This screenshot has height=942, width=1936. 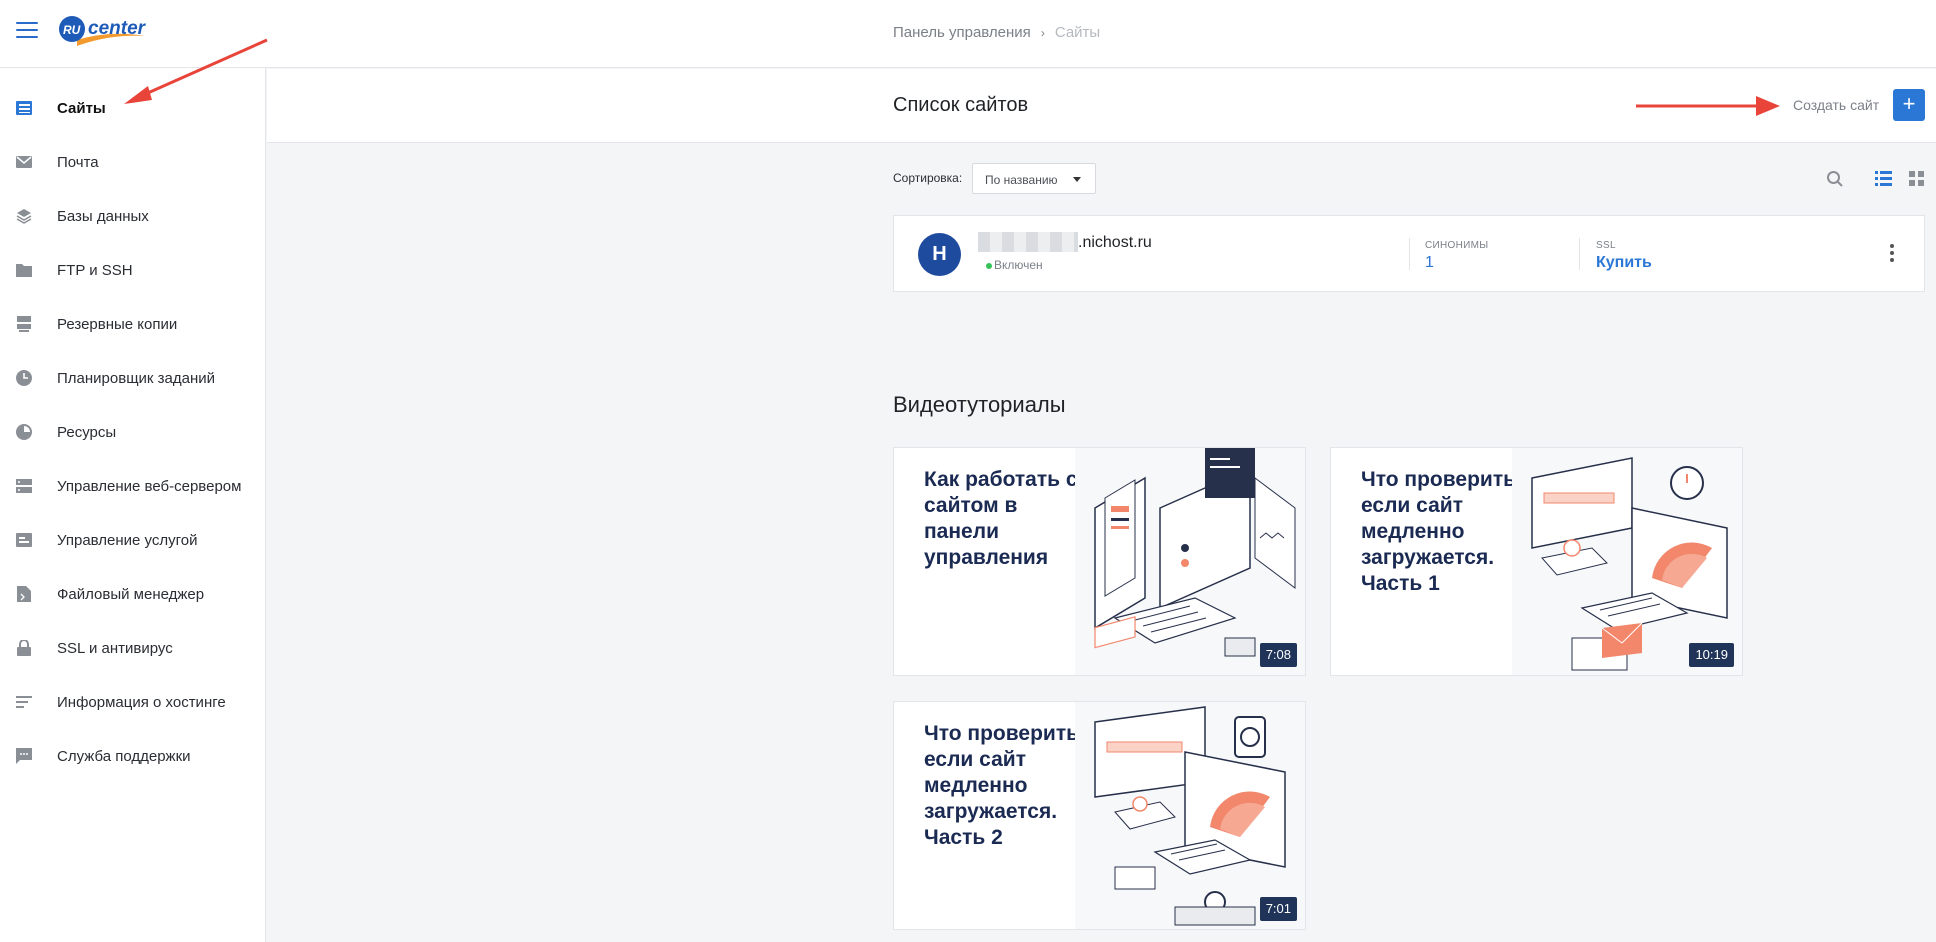 What do you see at coordinates (24, 756) in the screenshot?
I see `support-icon` at bounding box center [24, 756].